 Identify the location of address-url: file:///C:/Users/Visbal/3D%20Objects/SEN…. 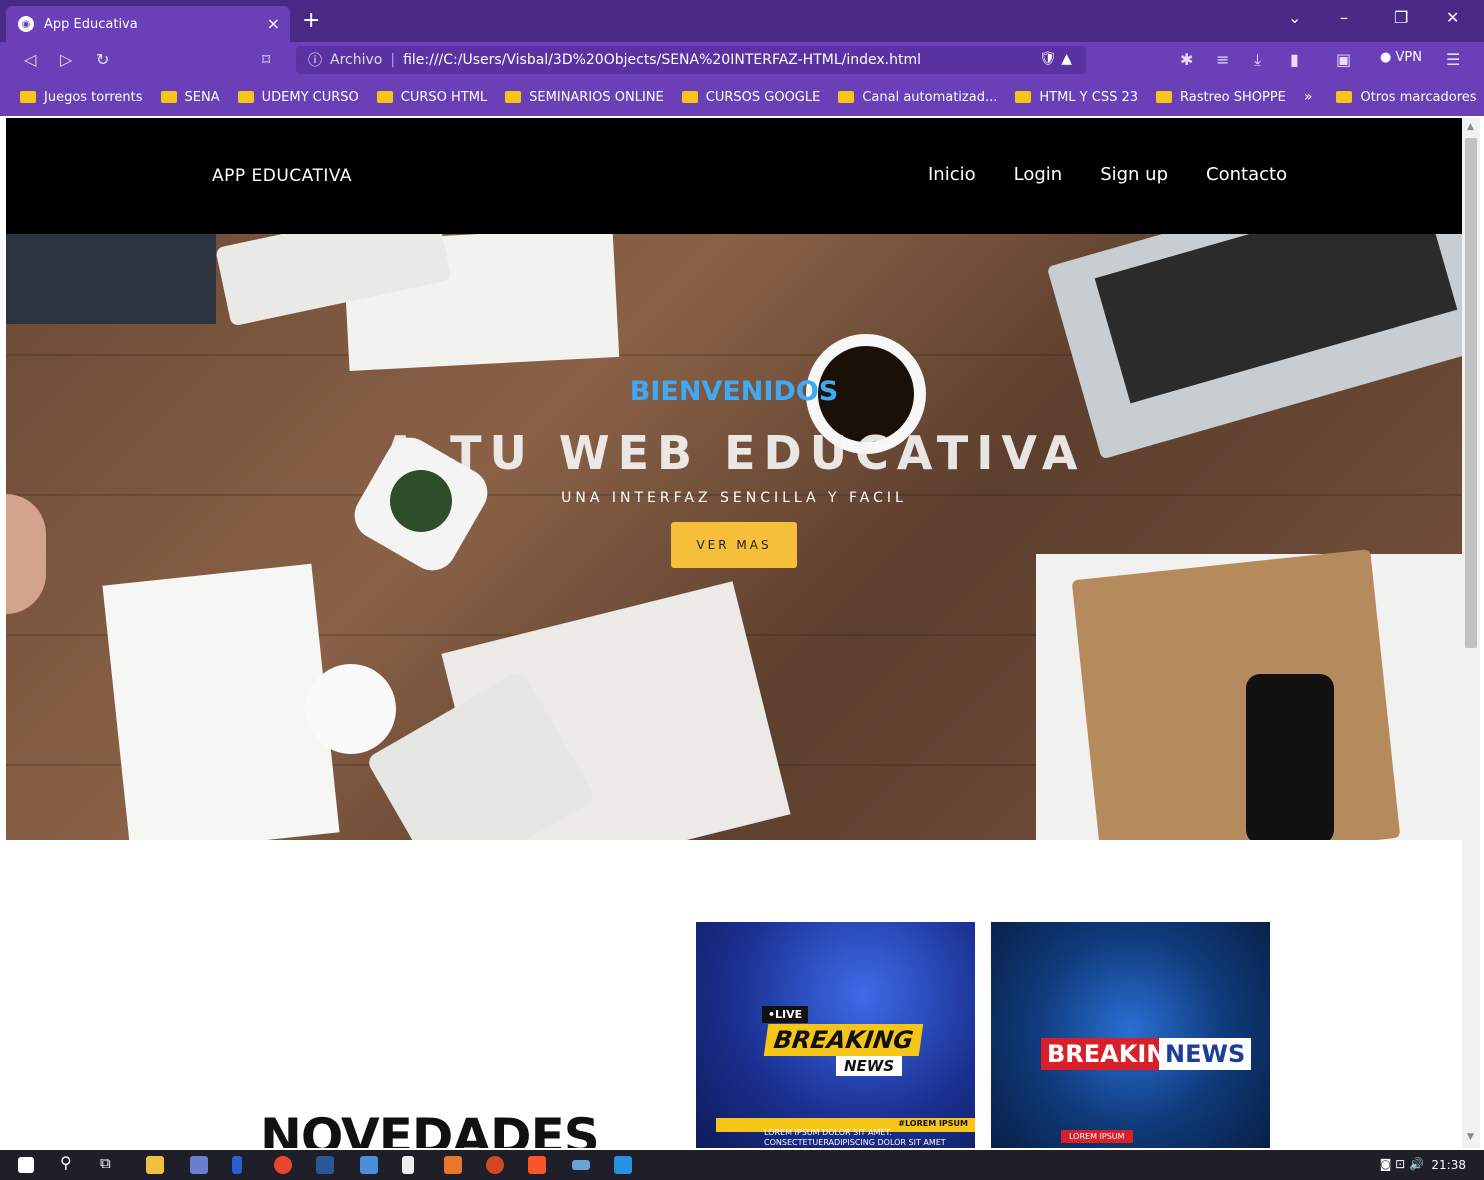
(662, 60).